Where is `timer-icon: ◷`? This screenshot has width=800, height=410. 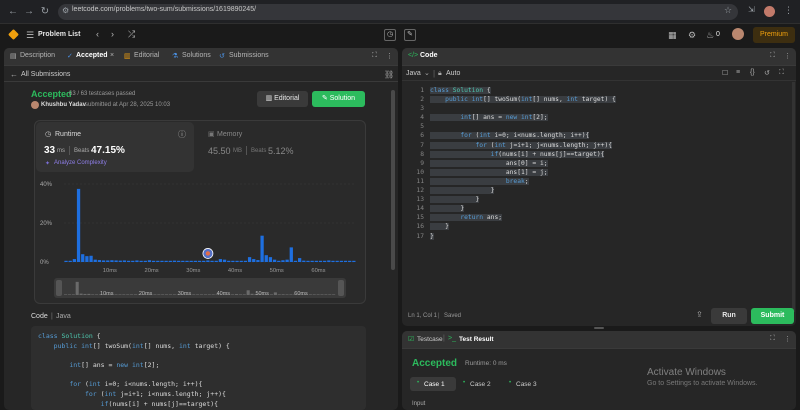
timer-icon: ◷ is located at coordinates (390, 35).